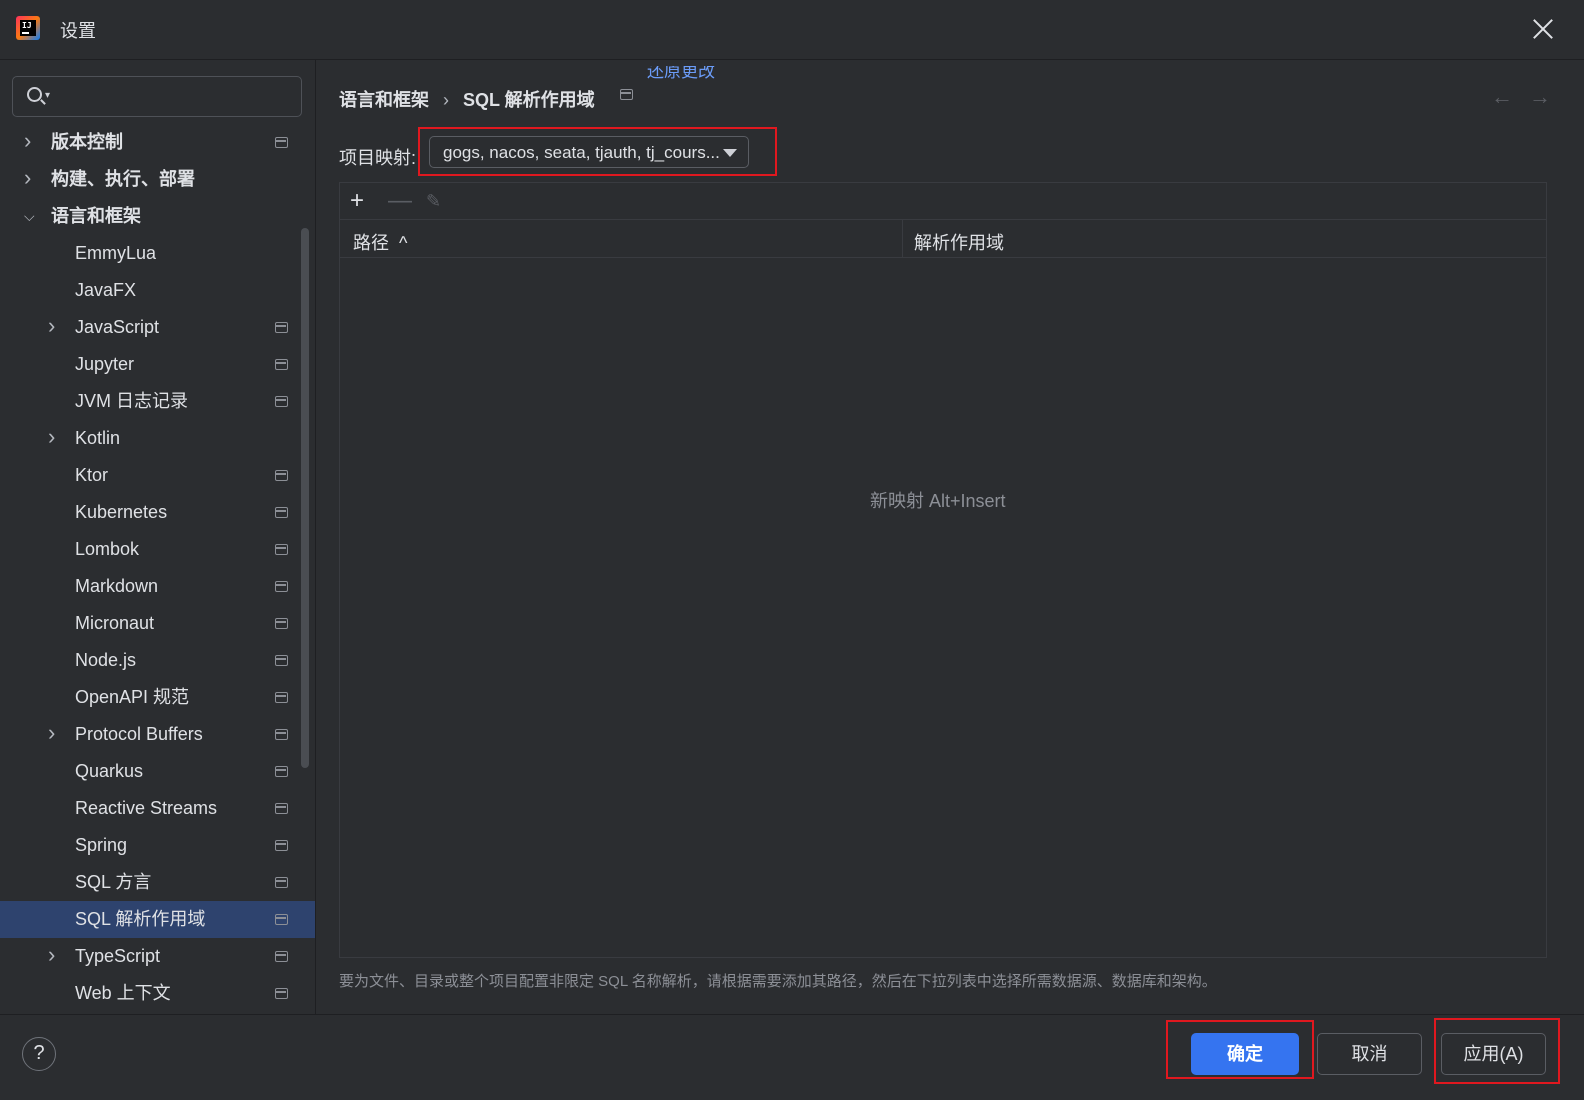 The image size is (1584, 1100). I want to click on sidebar-item-label: JVM 日志记录, so click(132, 401).